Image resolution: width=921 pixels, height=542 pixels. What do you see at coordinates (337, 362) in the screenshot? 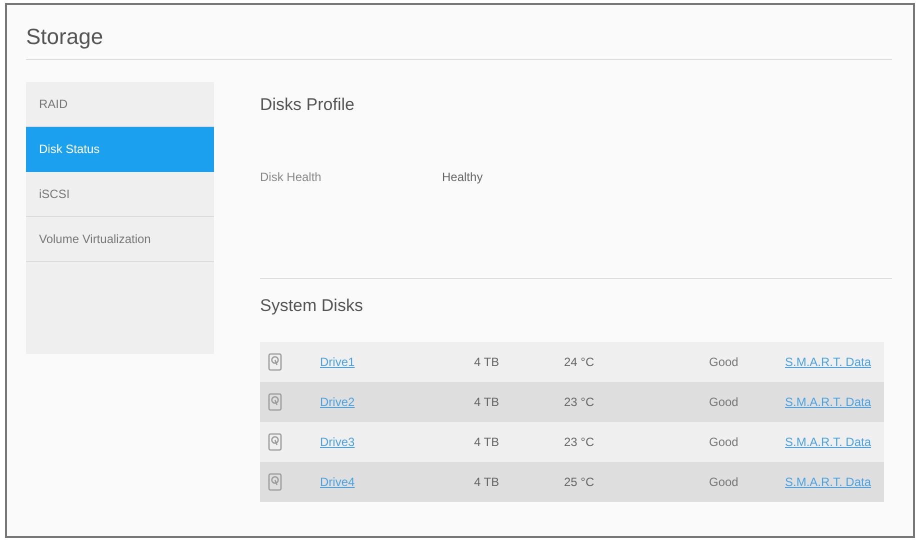
I see `drive-link: Drive1` at bounding box center [337, 362].